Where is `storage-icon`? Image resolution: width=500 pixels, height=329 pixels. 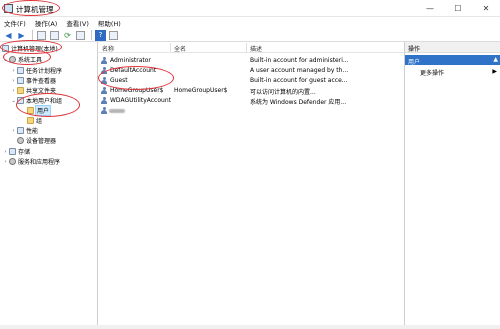
storage-icon is located at coordinates (12, 151).